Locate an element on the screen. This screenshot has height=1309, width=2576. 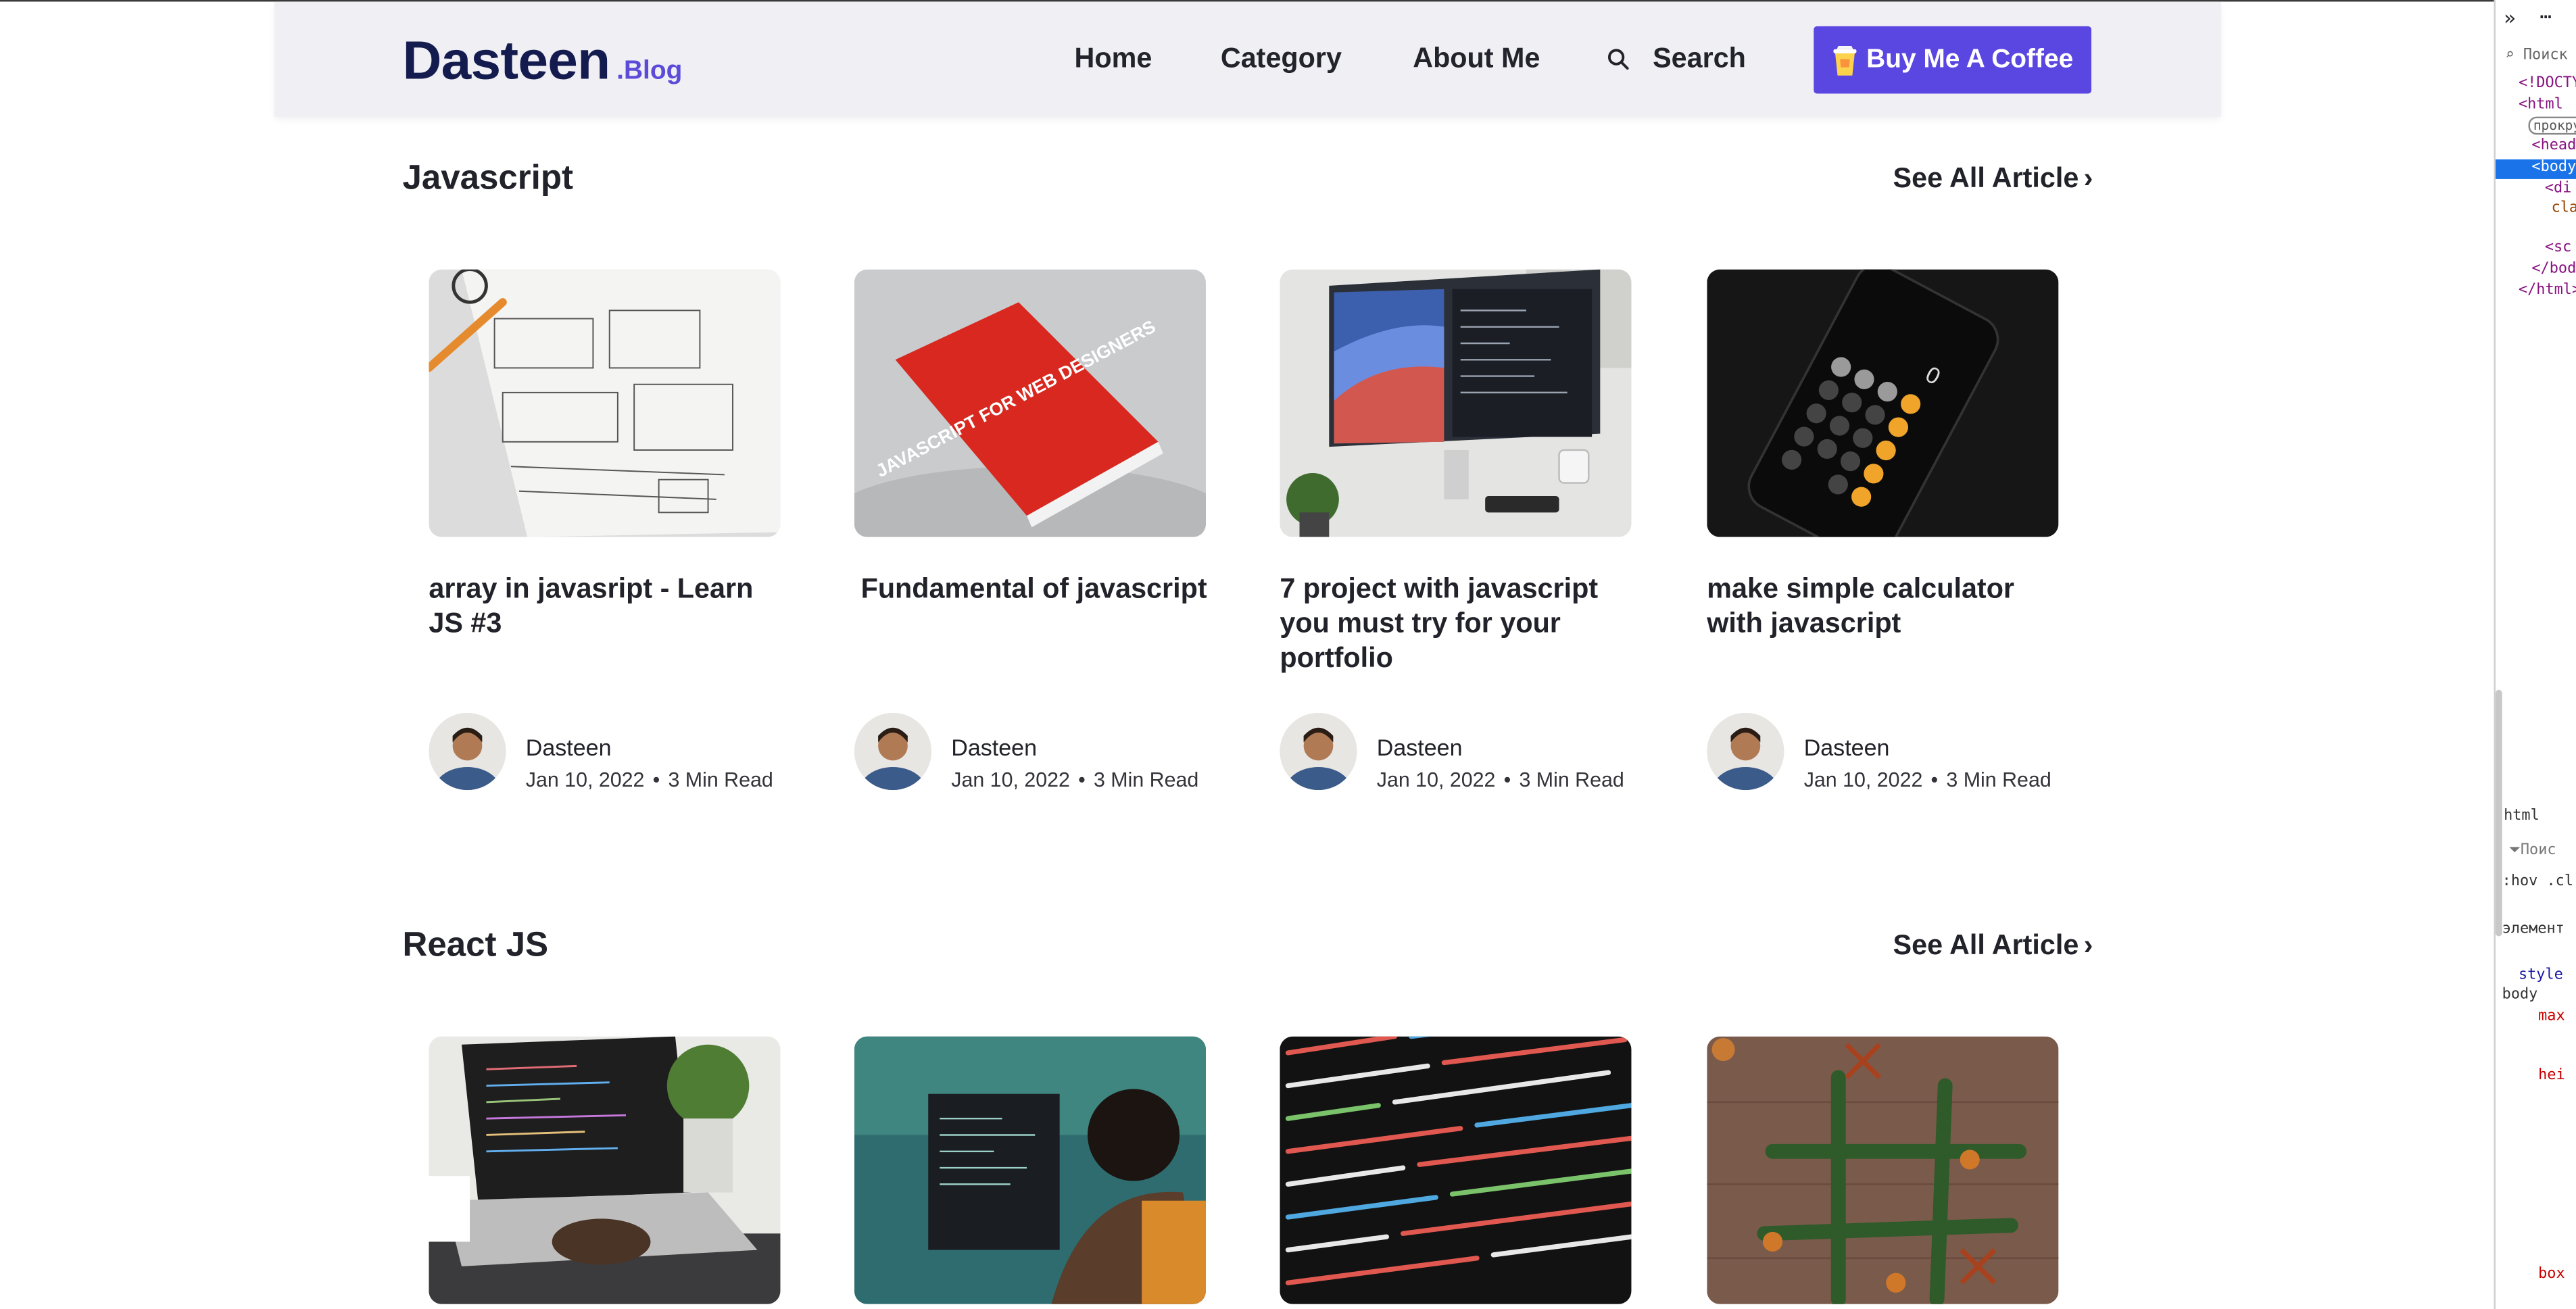
nav-category: Category is located at coordinates (1281, 59).